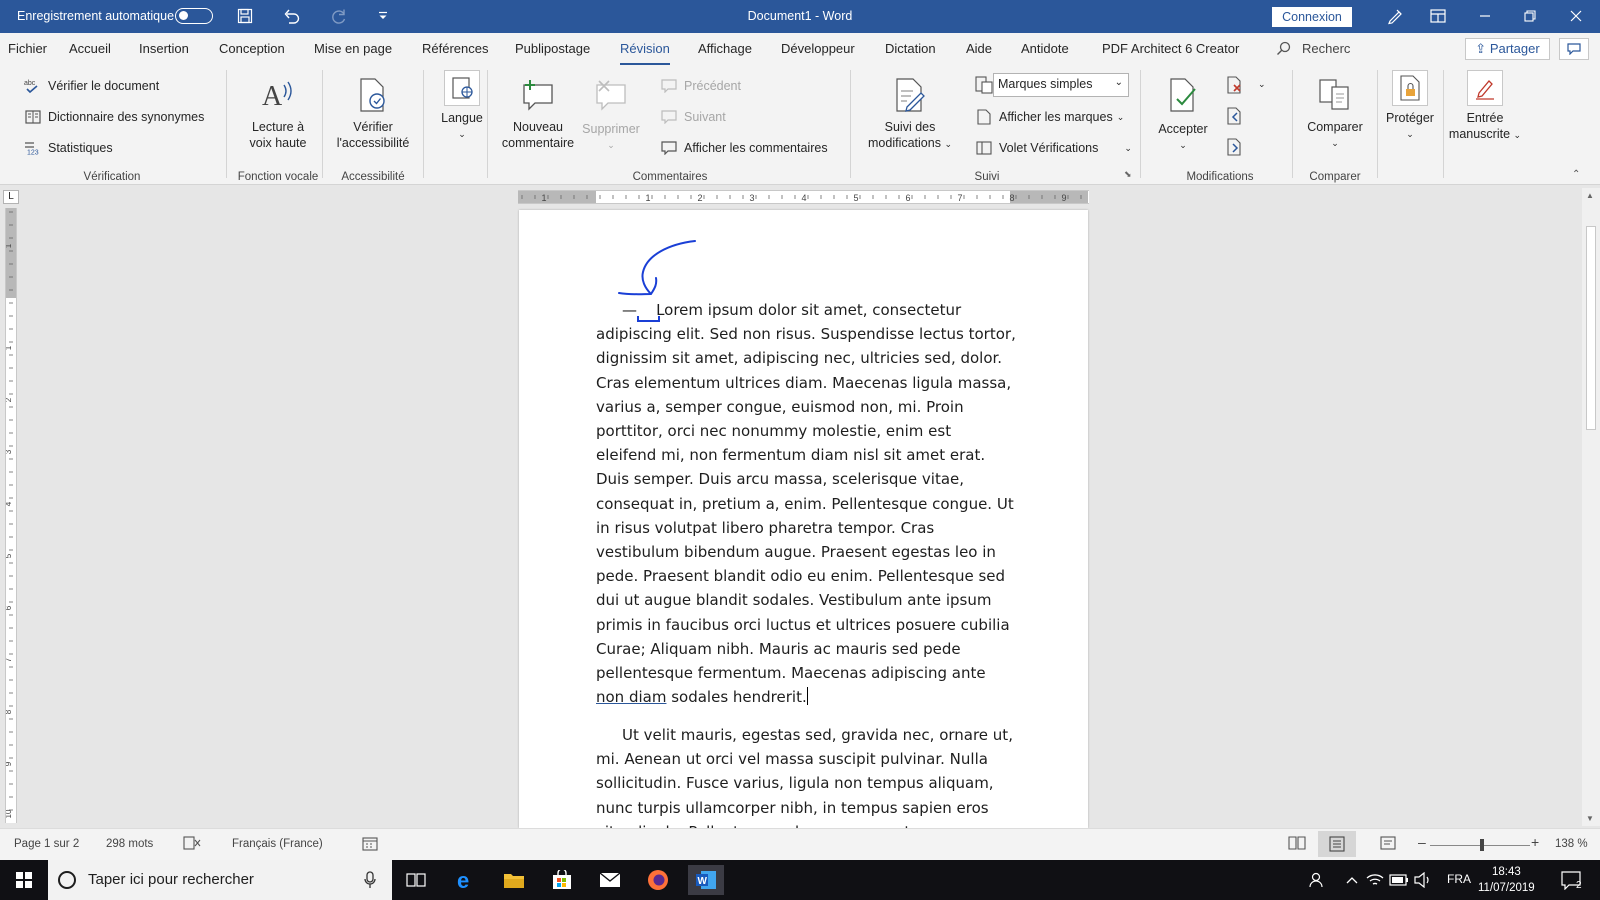  What do you see at coordinates (1485, 106) in the screenshot?
I see `ink-input-button: Entrée manuscrite ⌄` at bounding box center [1485, 106].